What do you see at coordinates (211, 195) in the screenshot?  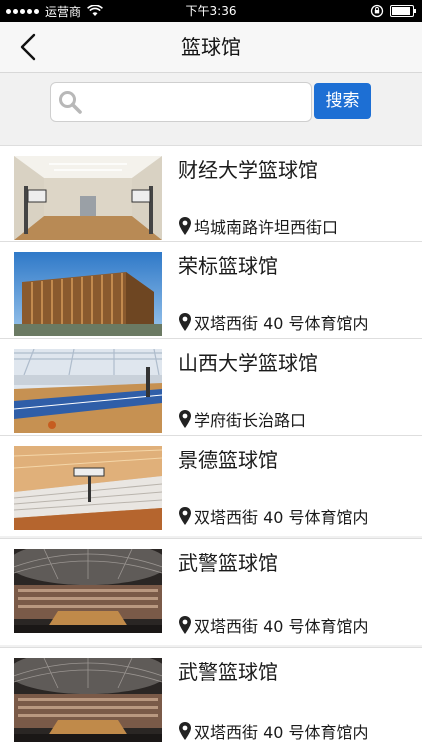 I see `venue-list-item: 财经大学篮球馆 坞城南路许坦西街口` at bounding box center [211, 195].